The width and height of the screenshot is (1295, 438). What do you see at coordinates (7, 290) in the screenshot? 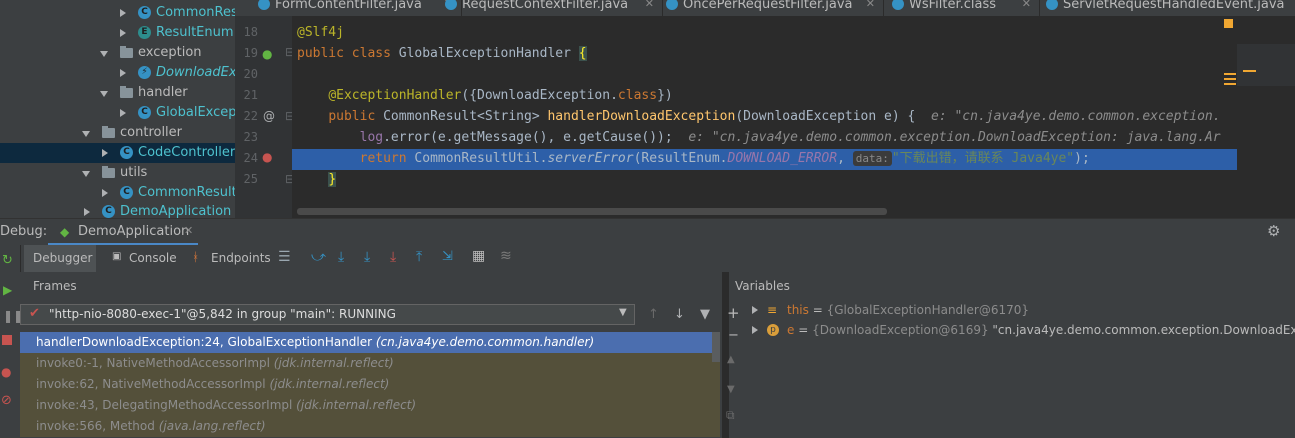
I see `resume-icon: ▶` at bounding box center [7, 290].